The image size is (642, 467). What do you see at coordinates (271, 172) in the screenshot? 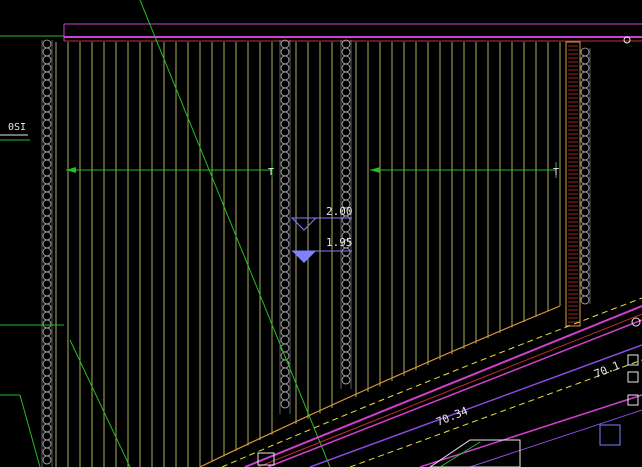
I see `dim-left-end-text: T` at bounding box center [271, 172].